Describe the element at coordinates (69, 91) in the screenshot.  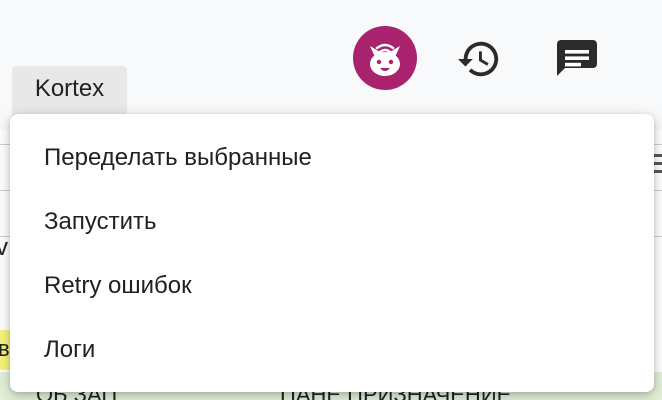
I see `kortex-menu-button: Kortex` at that location.